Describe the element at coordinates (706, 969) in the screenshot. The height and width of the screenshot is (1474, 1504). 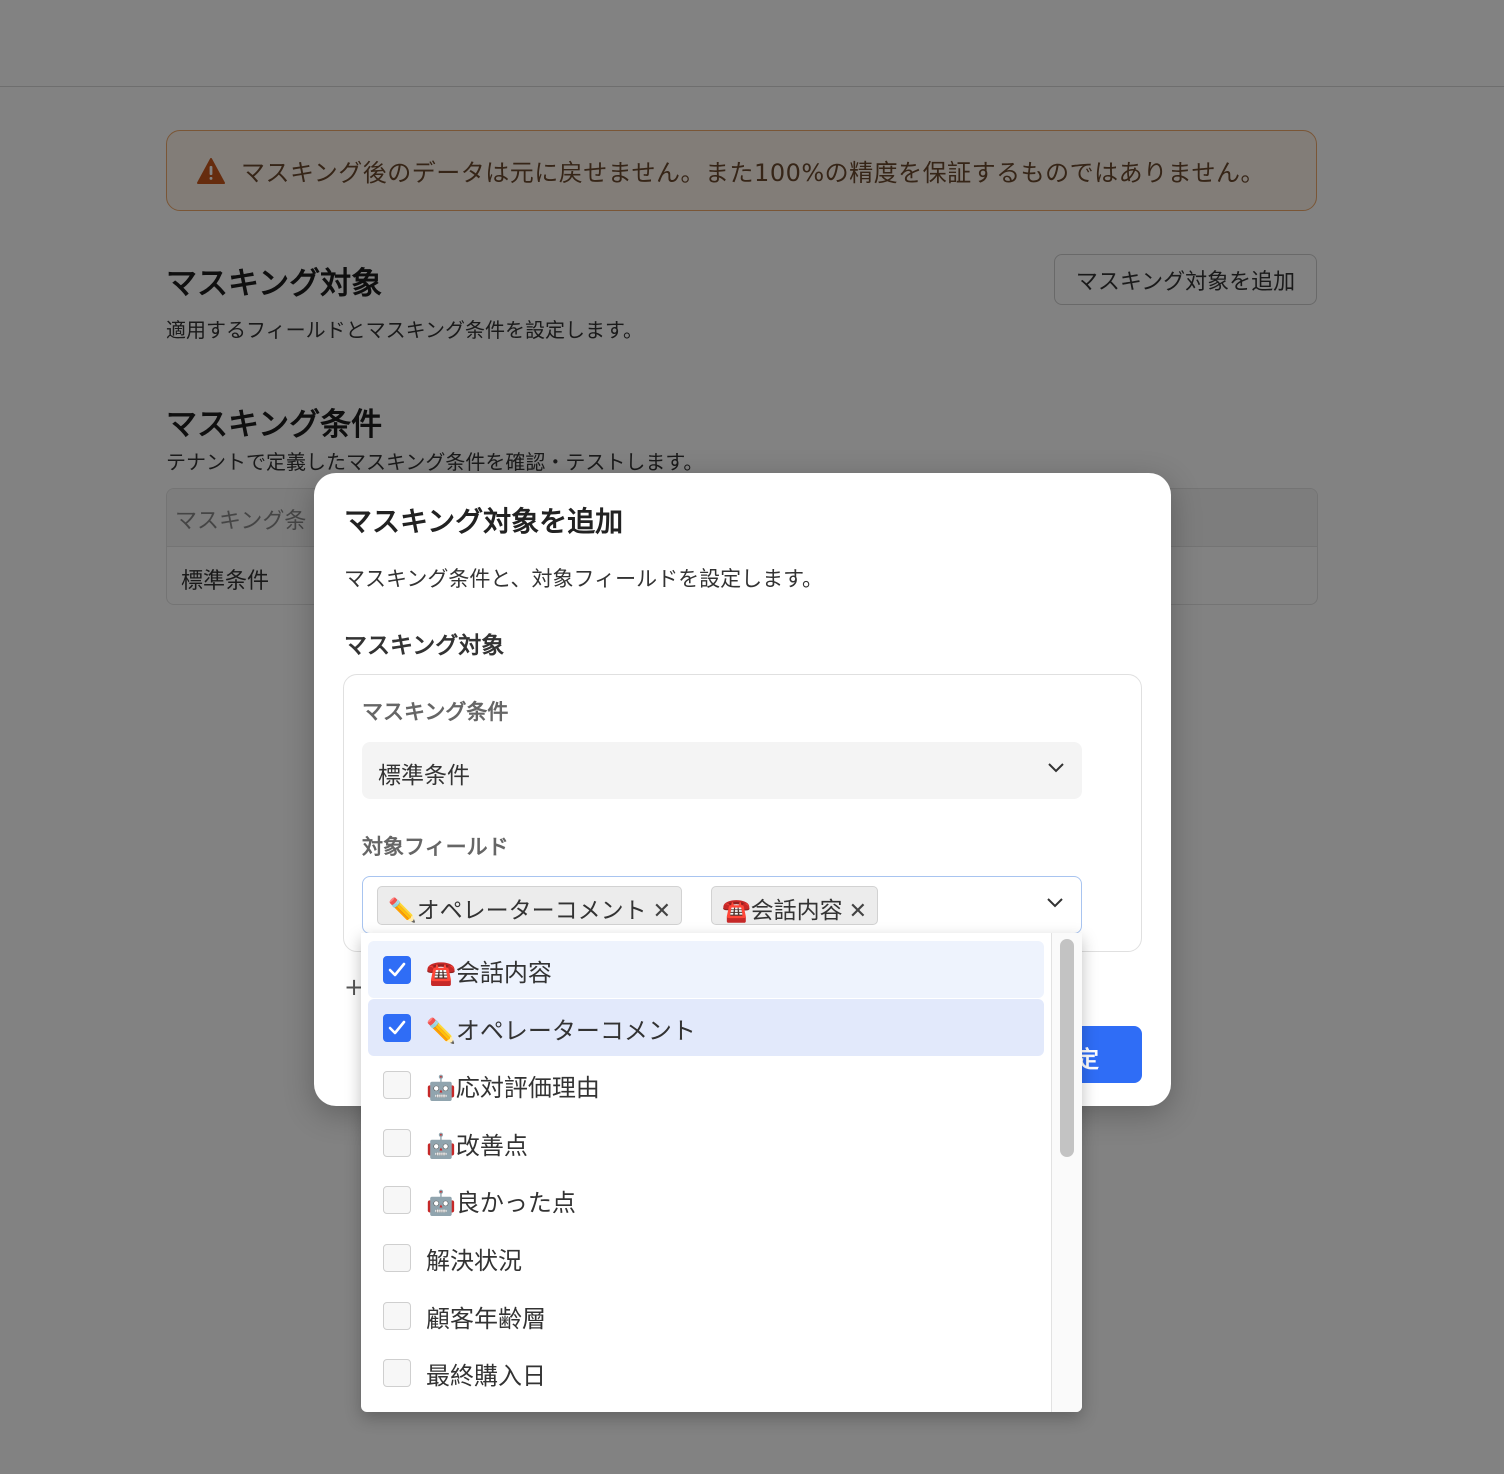
I see `dropdown-option: ☎️会話内容` at that location.